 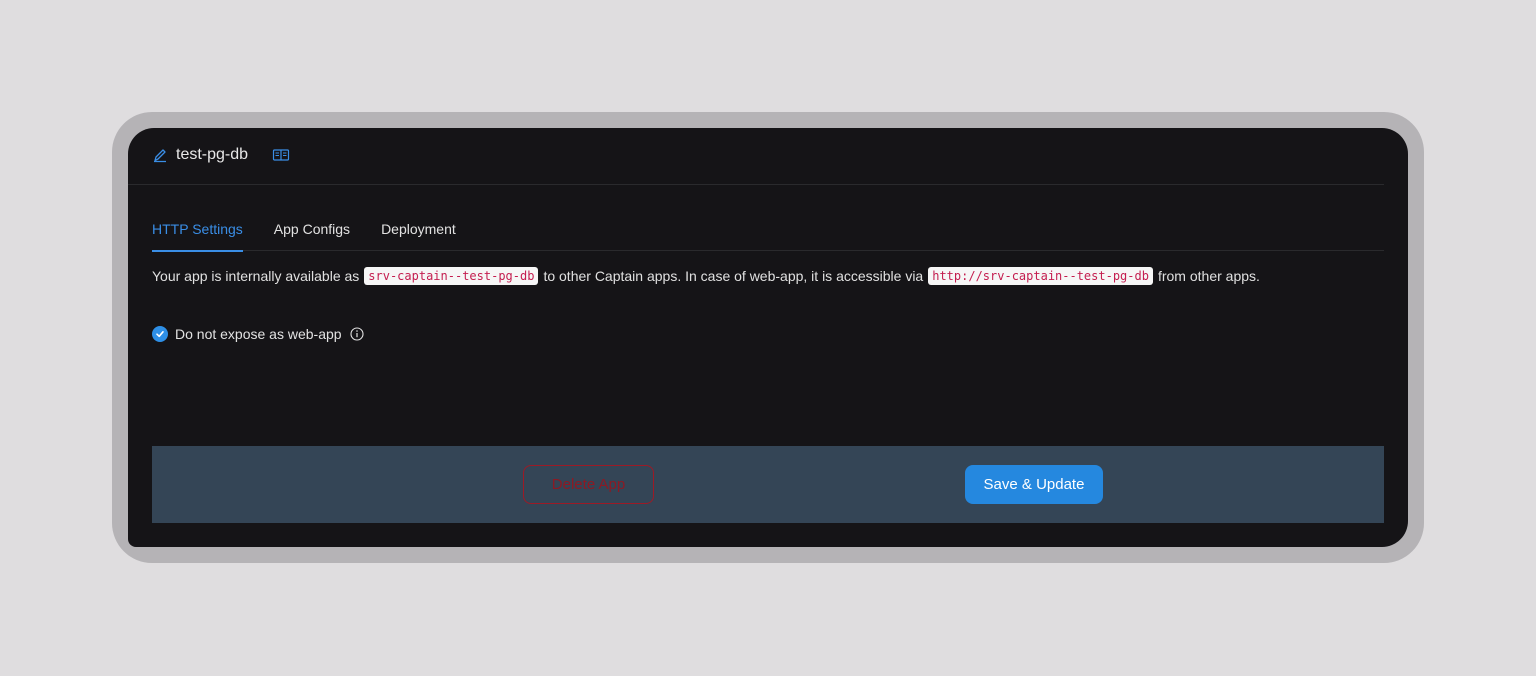 What do you see at coordinates (588, 484) in the screenshot?
I see `delete-app-button: Delete App` at bounding box center [588, 484].